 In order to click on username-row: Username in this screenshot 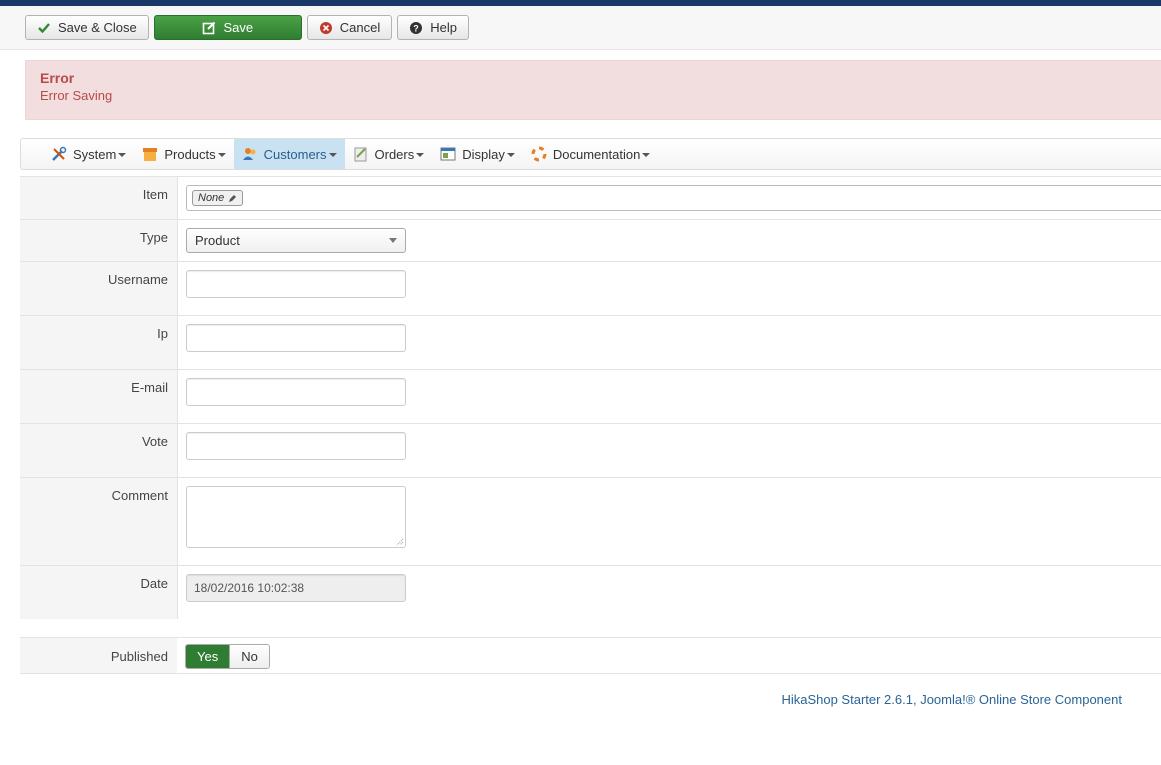, I will do `click(590, 288)`.